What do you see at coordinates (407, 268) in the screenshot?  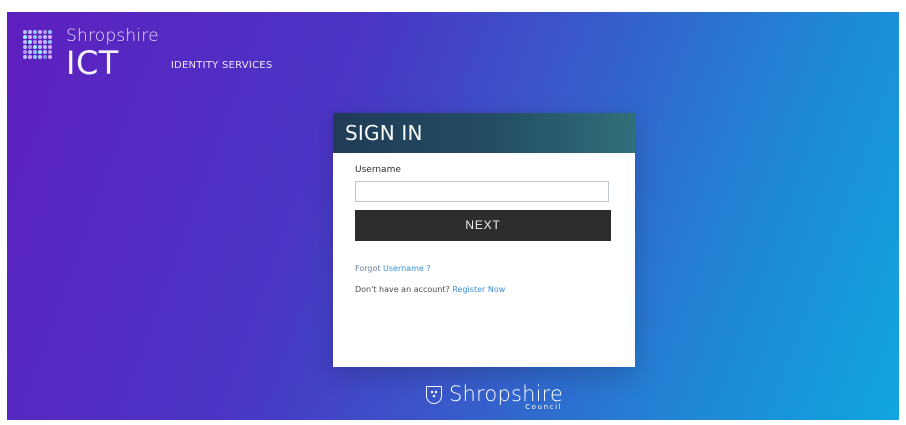 I see `forgot-username-link: Username ?` at bounding box center [407, 268].